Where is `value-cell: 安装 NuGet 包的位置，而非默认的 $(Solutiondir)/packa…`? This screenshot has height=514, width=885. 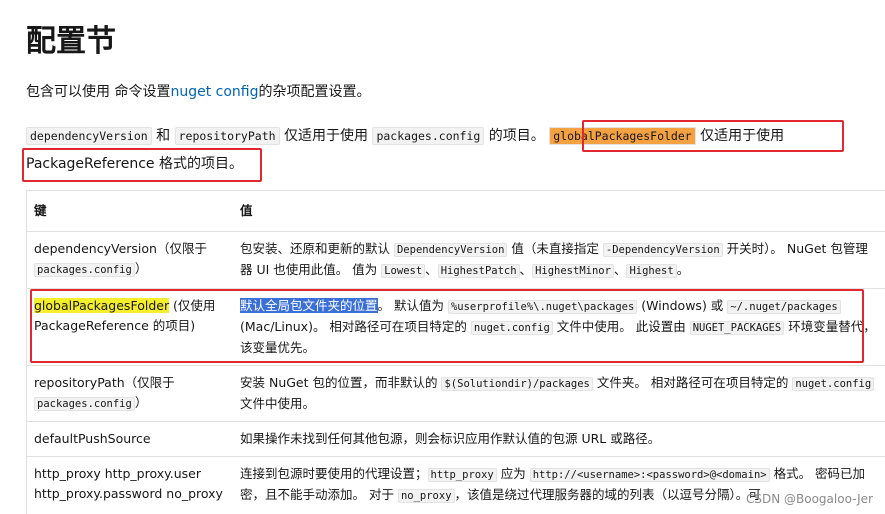
value-cell: 安装 NuGet 包的位置，而非默认的 $(Solutiondir)/packa… is located at coordinates (558, 393).